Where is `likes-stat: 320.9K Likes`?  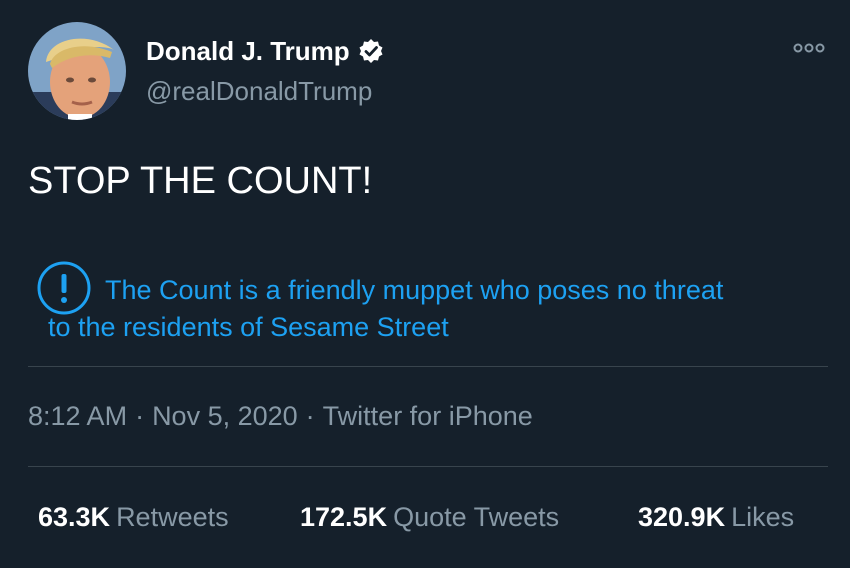 likes-stat: 320.9K Likes is located at coordinates (716, 517).